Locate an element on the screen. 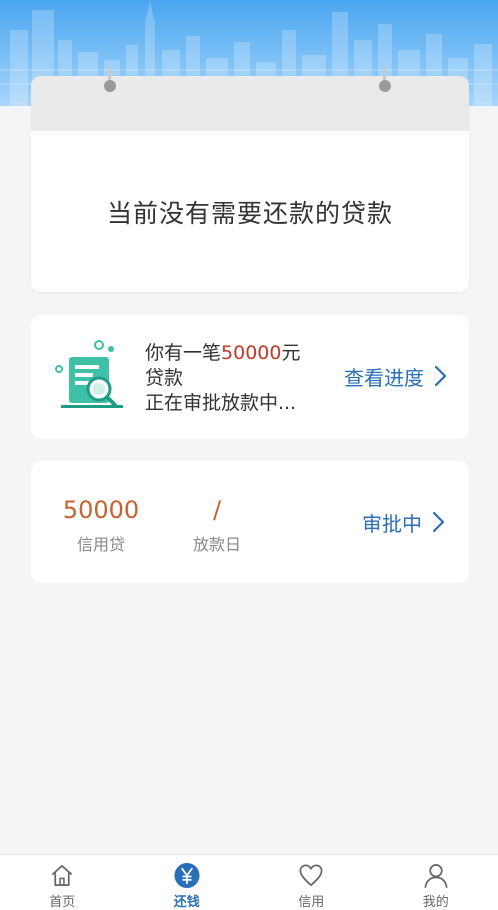  calendar-ring-right is located at coordinates (385, 82).